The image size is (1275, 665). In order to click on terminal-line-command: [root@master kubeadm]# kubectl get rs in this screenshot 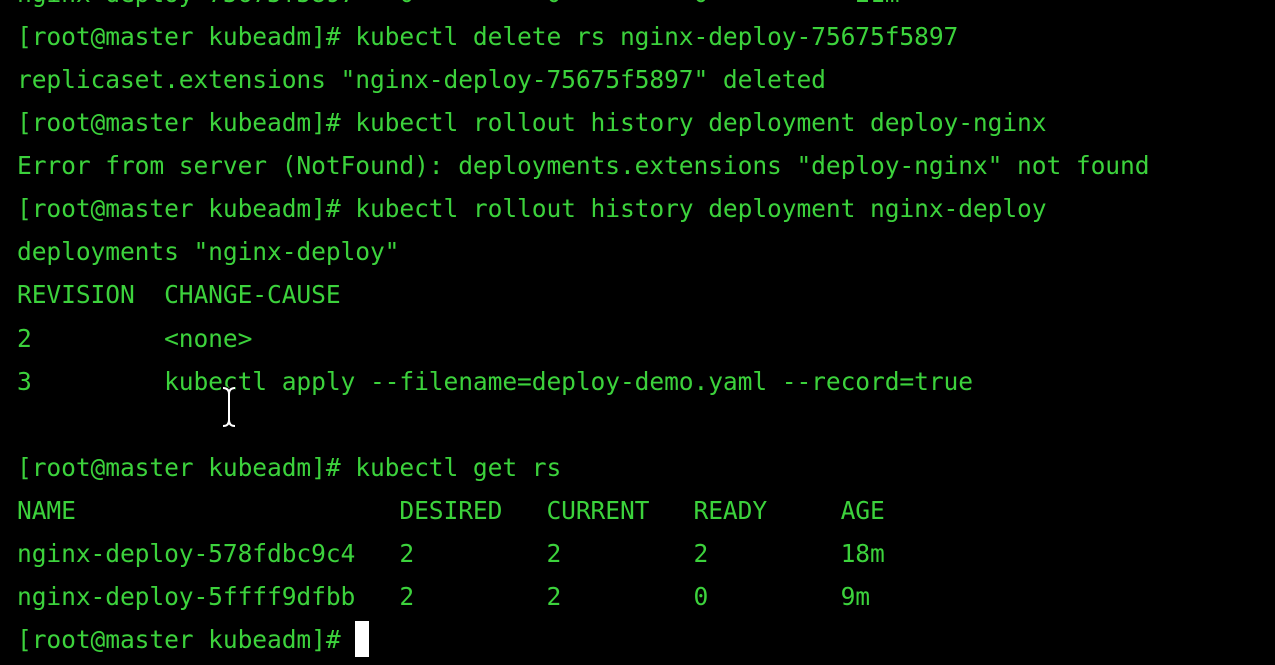, I will do `click(289, 467)`.